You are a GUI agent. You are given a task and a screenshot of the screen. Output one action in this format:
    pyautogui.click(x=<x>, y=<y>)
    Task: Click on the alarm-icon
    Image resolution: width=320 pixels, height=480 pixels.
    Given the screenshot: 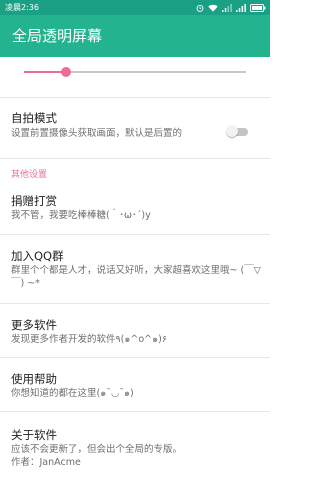 What is the action you would take?
    pyautogui.click(x=200, y=8)
    